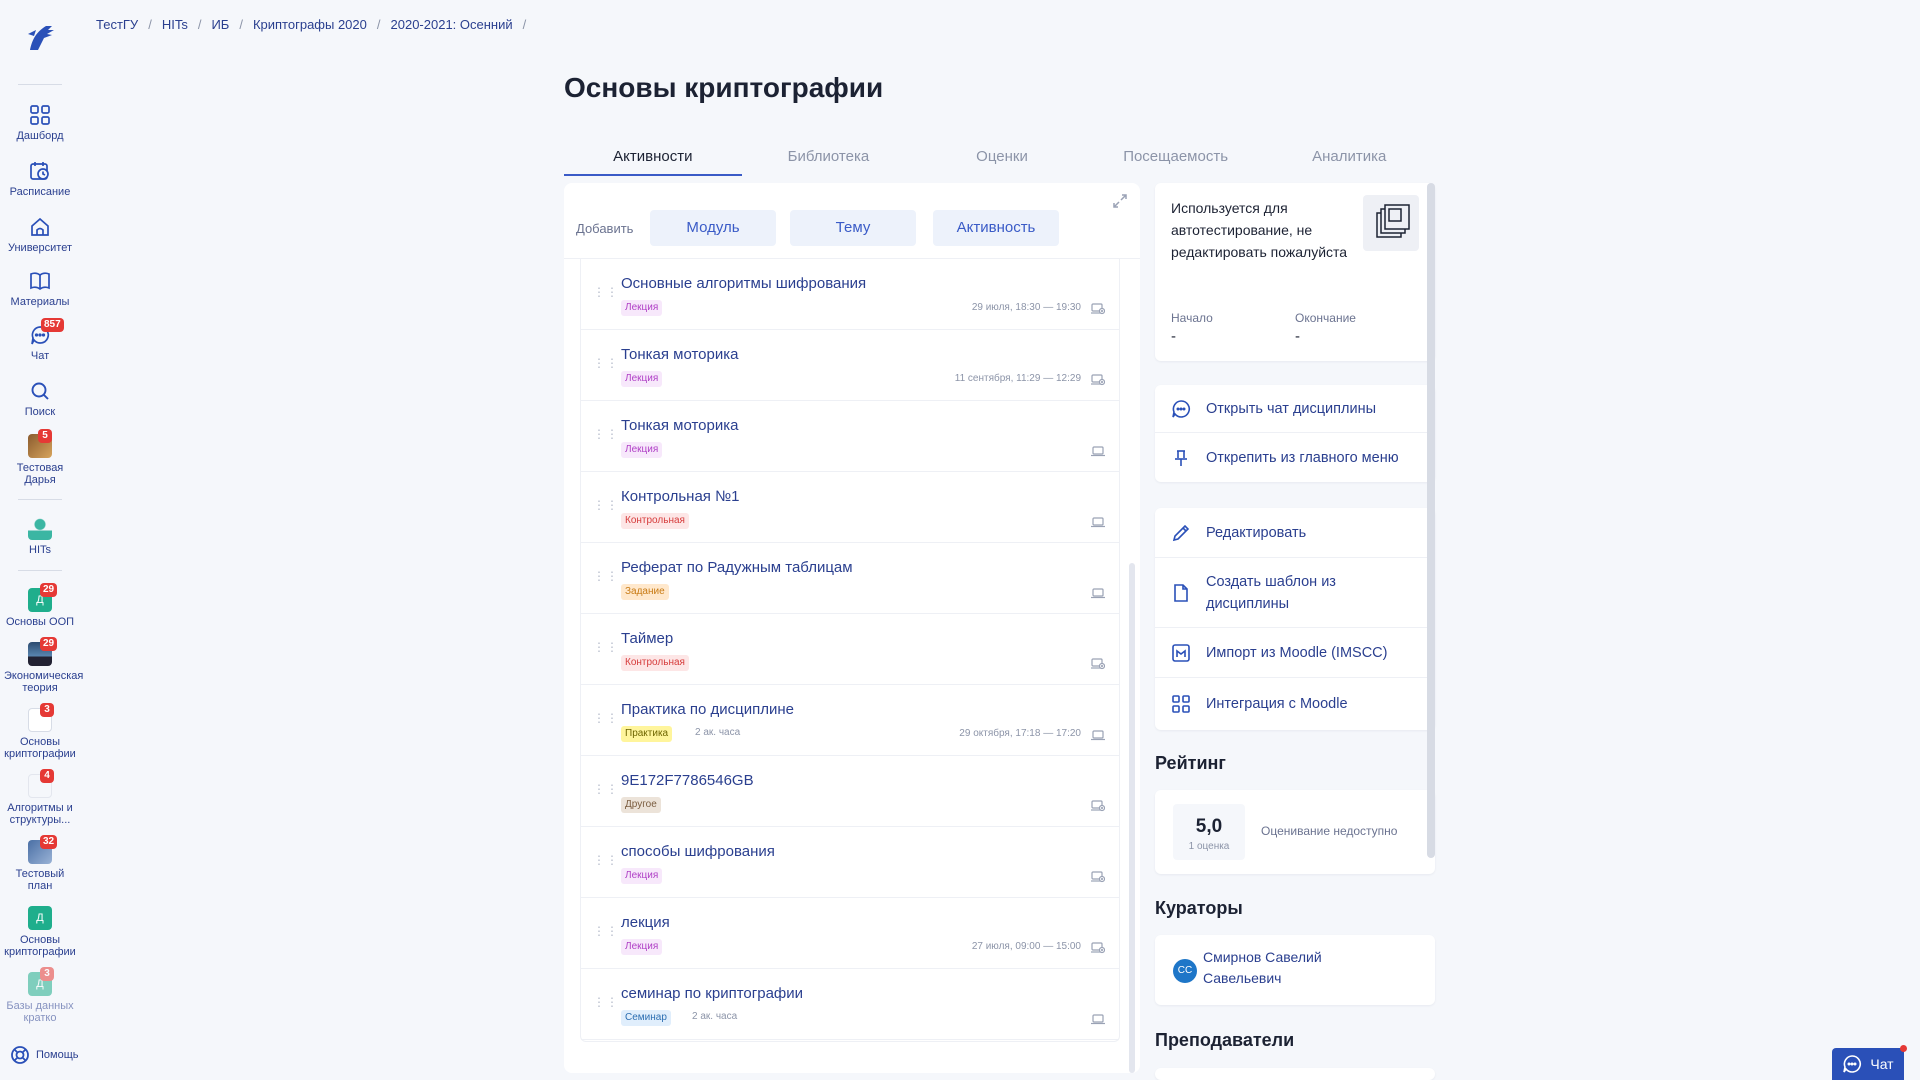 Image resolution: width=1920 pixels, height=1080 pixels. What do you see at coordinates (47, 776) in the screenshot?
I see `notification-badge: 4` at bounding box center [47, 776].